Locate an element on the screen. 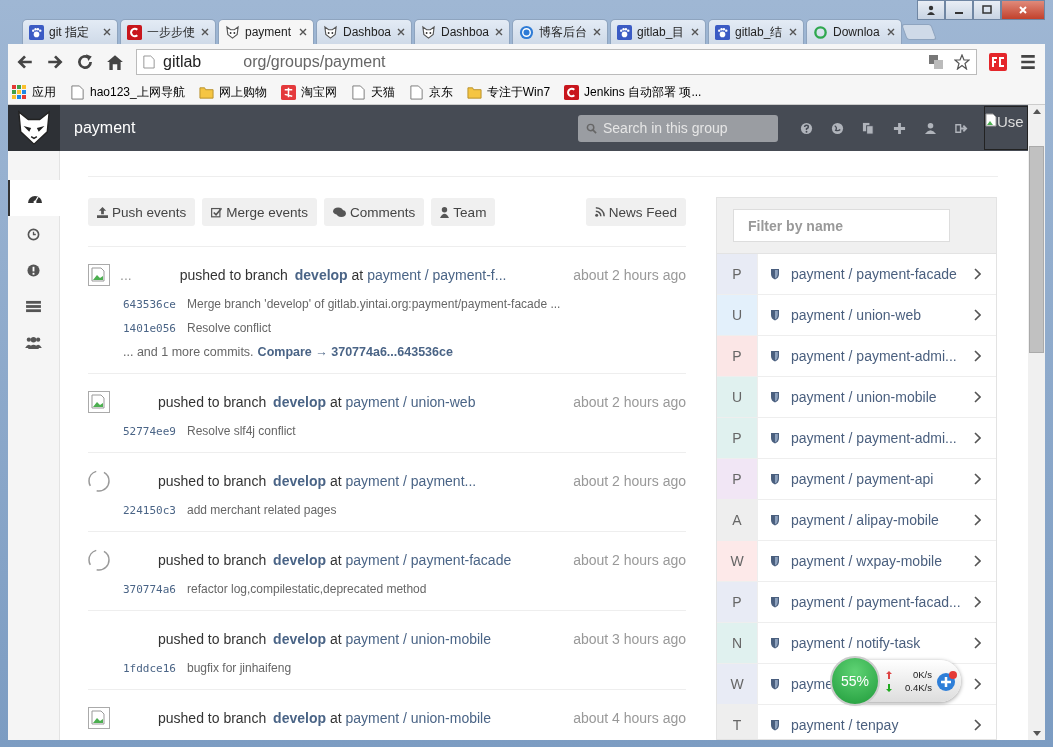 The height and width of the screenshot is (747, 1053). event-title: pushed to branch develop at payment / union-web is located at coordinates (317, 402).